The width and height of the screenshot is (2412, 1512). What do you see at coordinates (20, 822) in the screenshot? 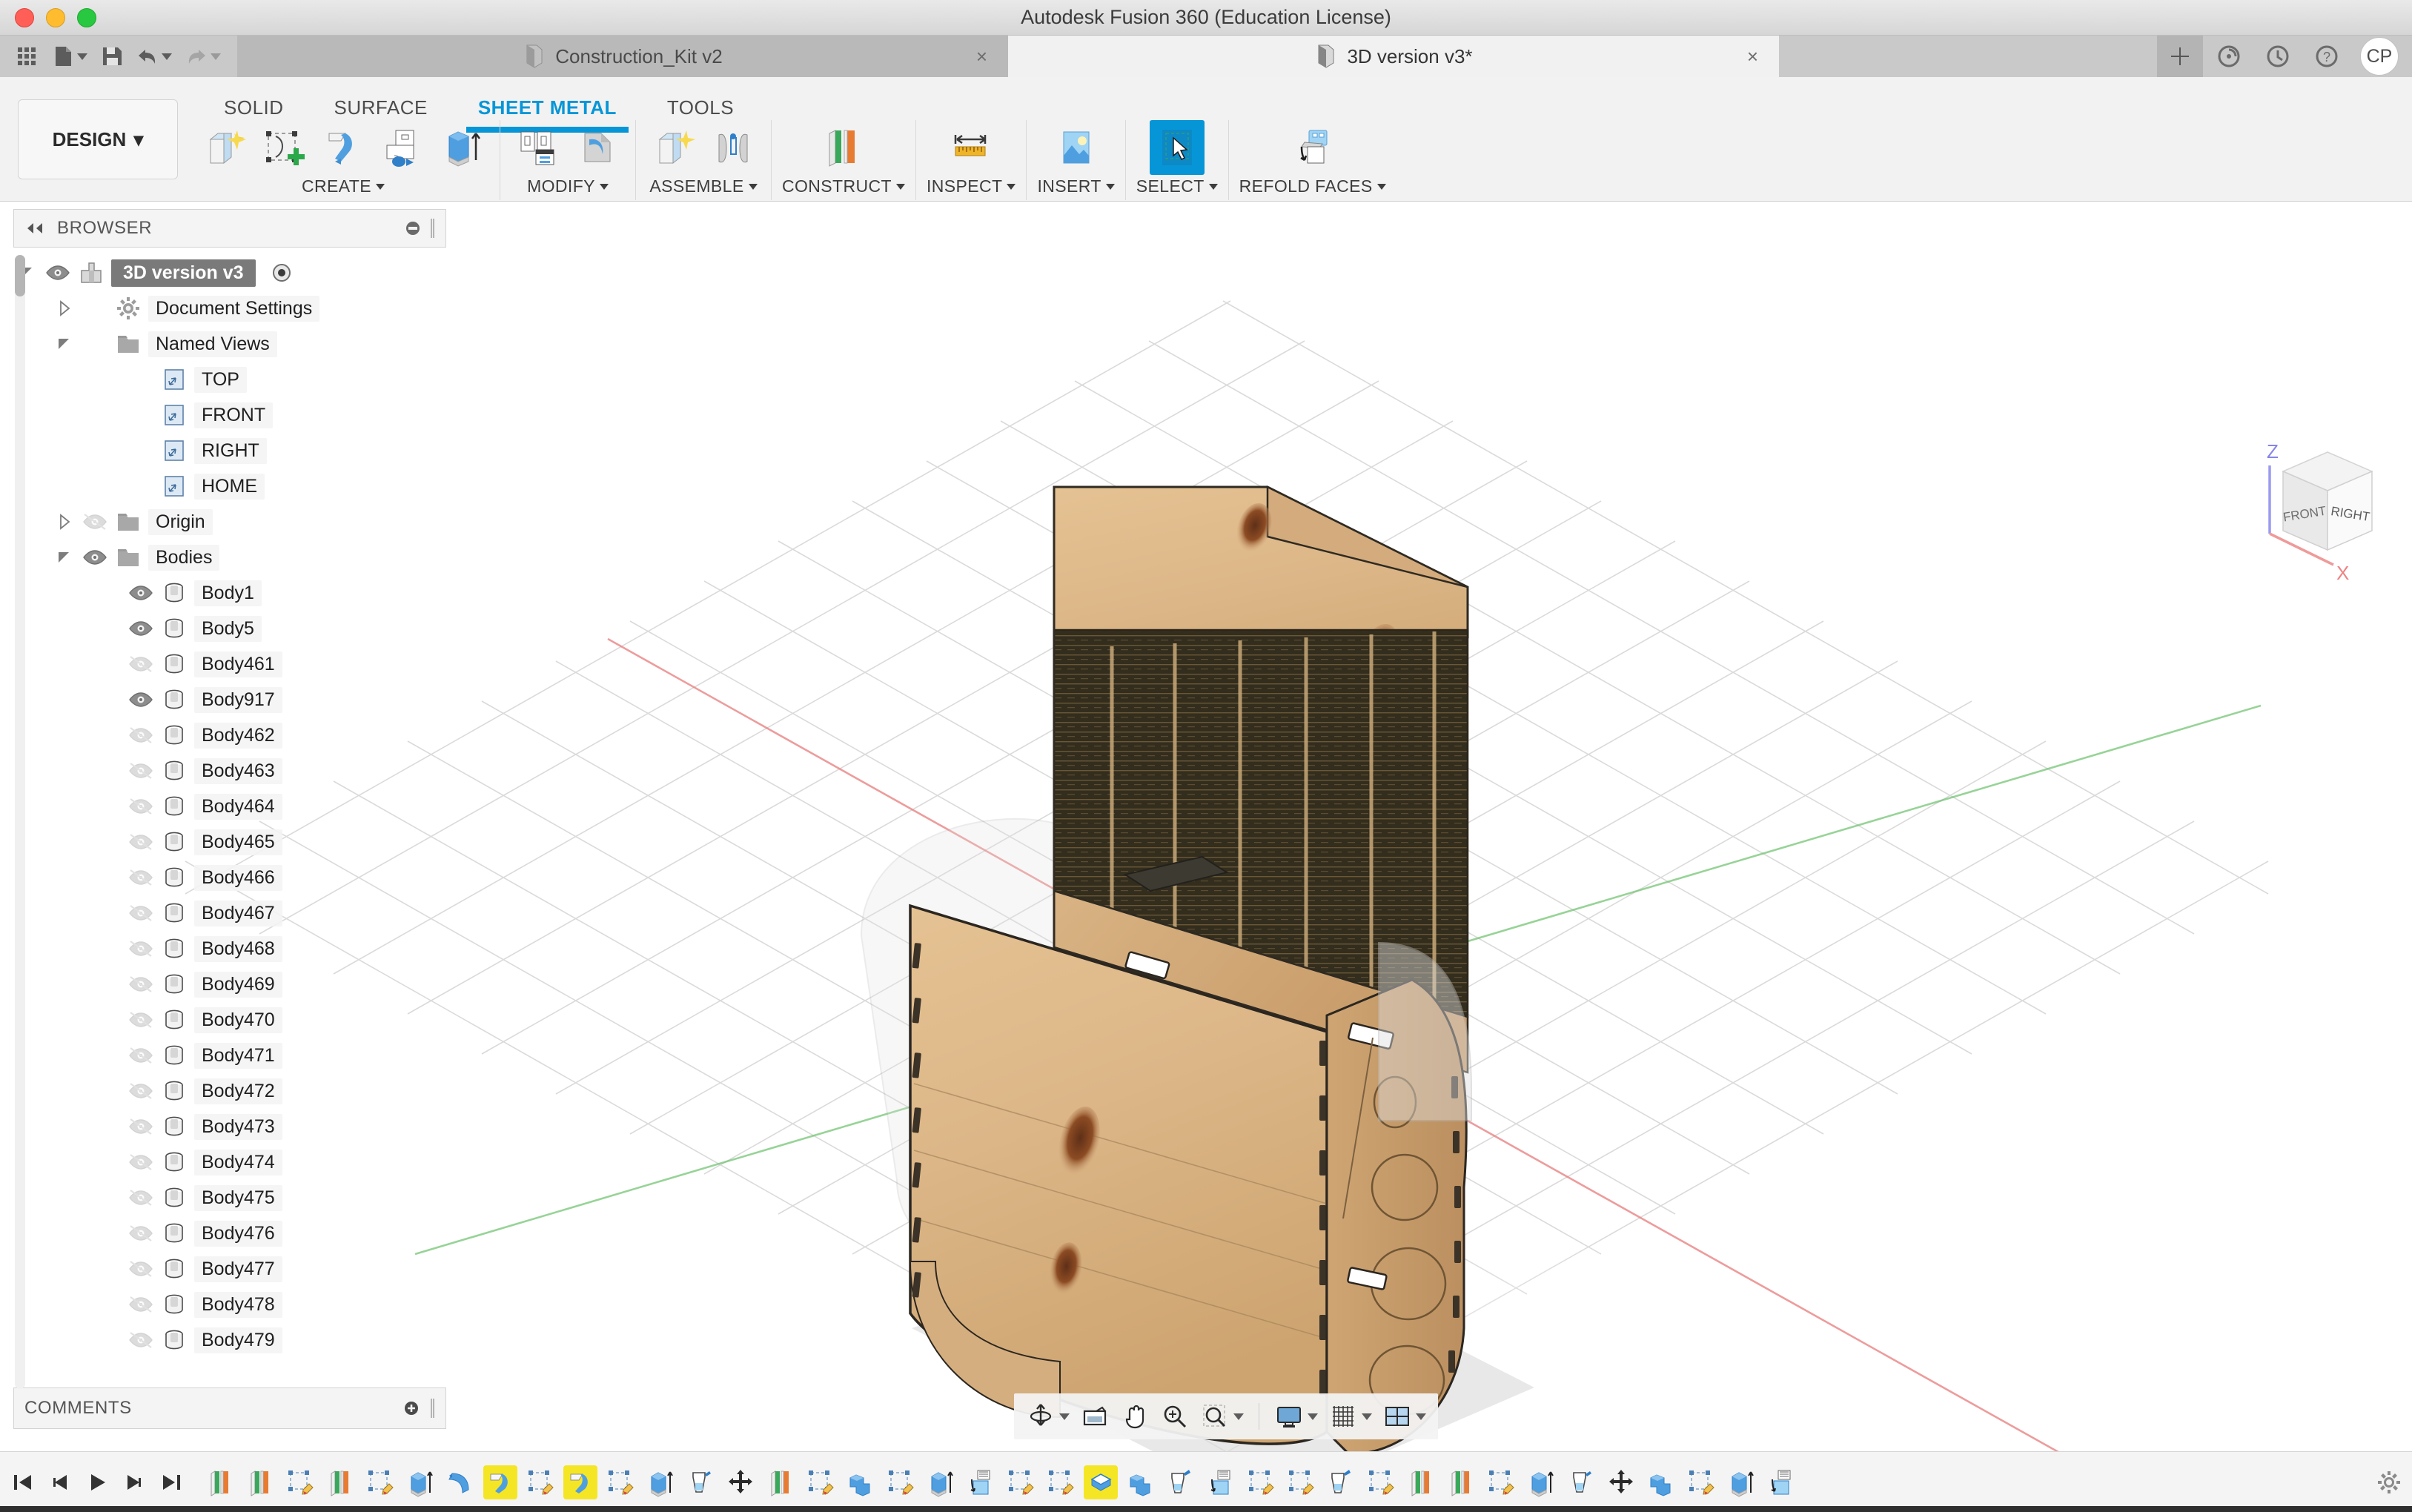
I see `browser-scrollbar-track` at bounding box center [20, 822].